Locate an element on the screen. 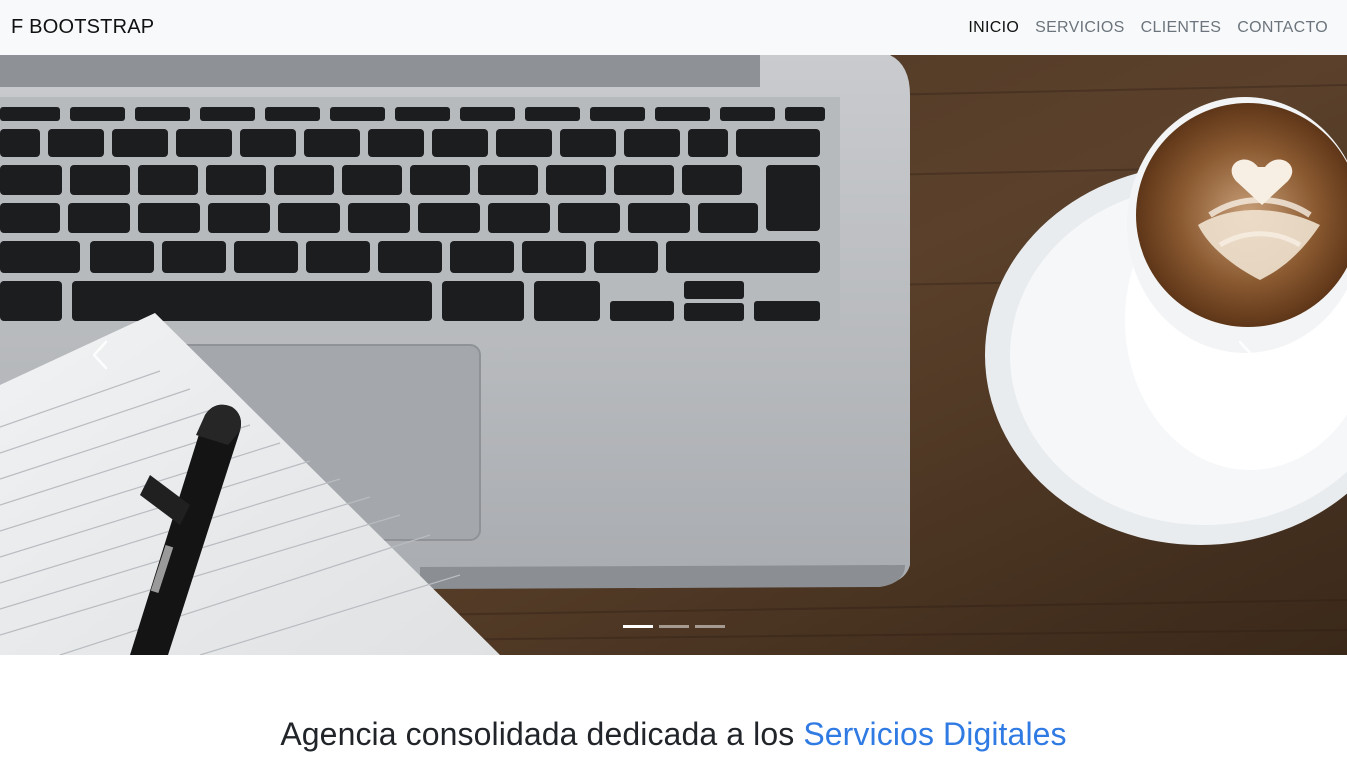 This screenshot has width=1347, height=765. nav-item-servicios: SERVICIOS is located at coordinates (1080, 28).